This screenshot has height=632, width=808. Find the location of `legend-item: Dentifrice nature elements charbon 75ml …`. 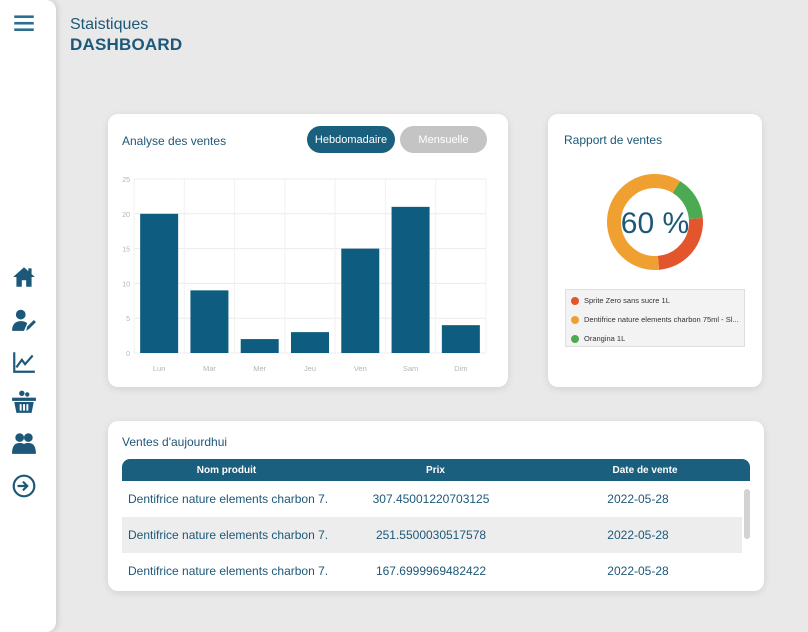

legend-item: Dentifrice nature elements charbon 75ml … is located at coordinates (655, 319).